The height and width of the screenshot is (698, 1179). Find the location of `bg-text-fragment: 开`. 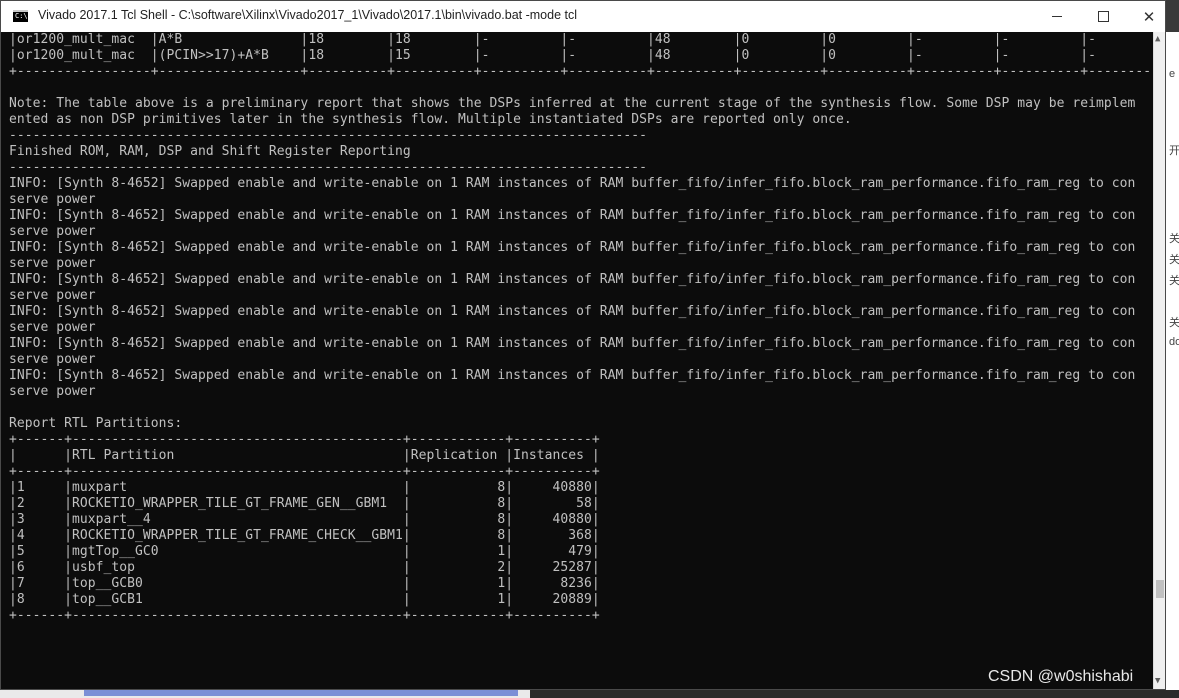

bg-text-fragment: 开 is located at coordinates (1174, 151).